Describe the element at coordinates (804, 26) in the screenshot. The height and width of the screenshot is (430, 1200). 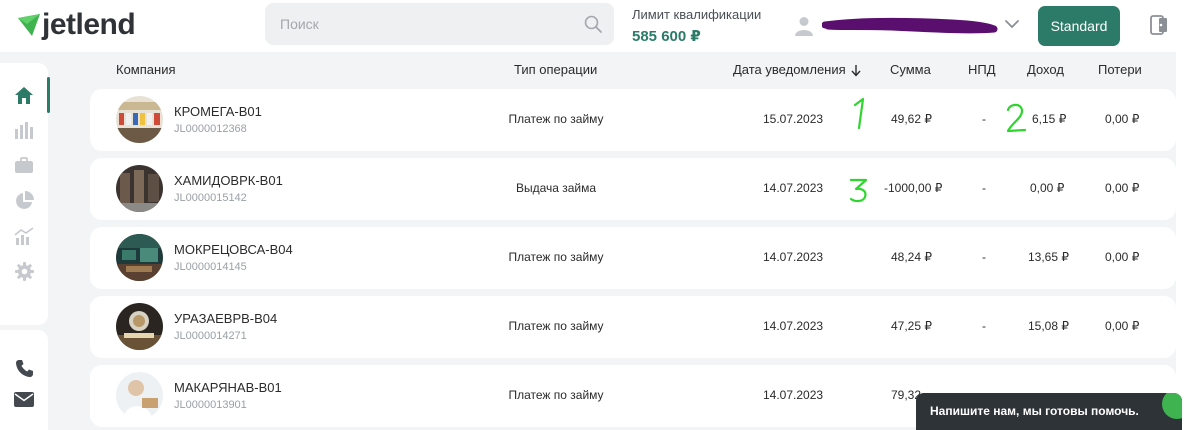
I see `user-avatar-icon` at that location.